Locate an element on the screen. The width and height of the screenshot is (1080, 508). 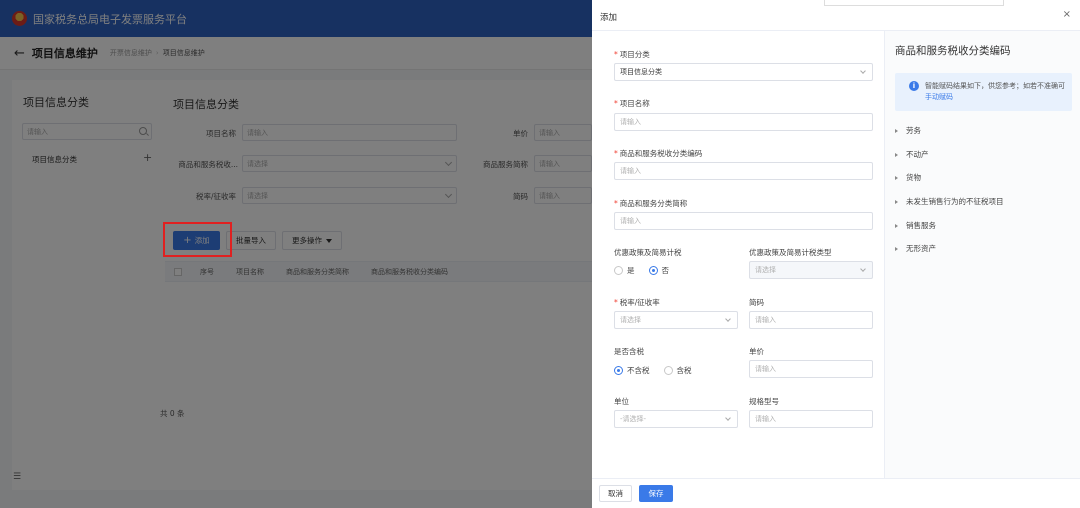
radio-yes is located at coordinates (618, 270).